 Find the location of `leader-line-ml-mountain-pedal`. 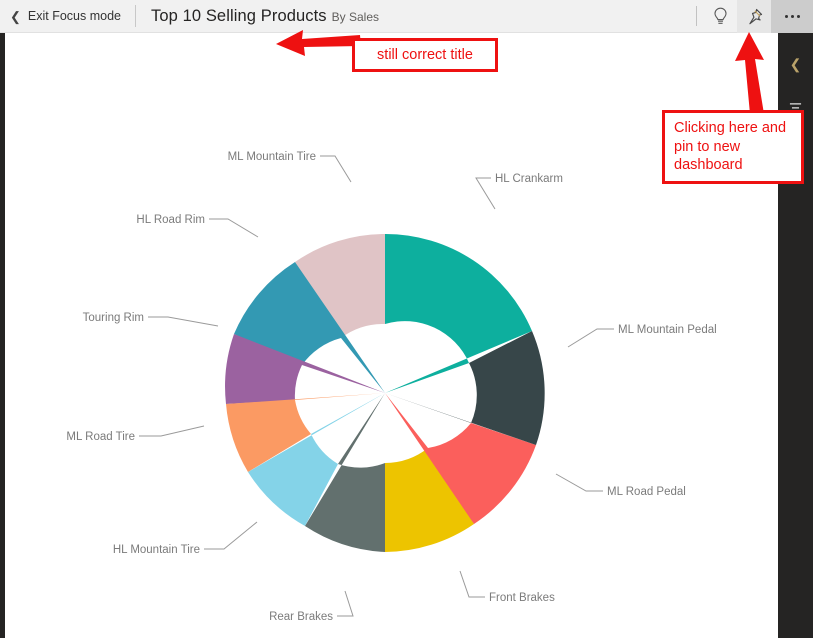

leader-line-ml-mountain-pedal is located at coordinates (590, 338).